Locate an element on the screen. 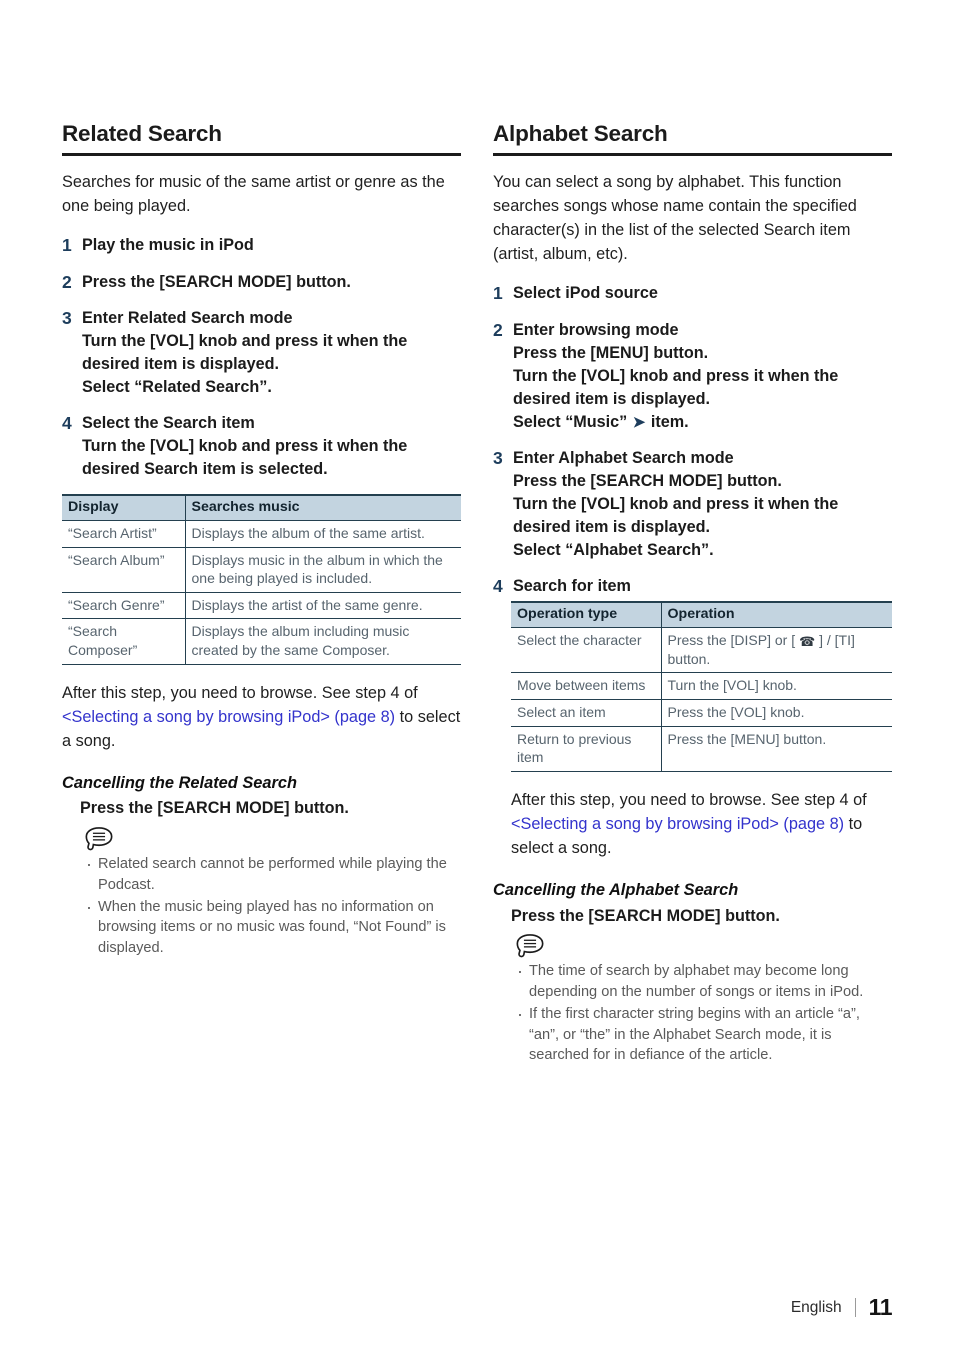 This screenshot has height=1354, width=954. step-sub-line-with-arrow: Select “Music” ➤ item. is located at coordinates (702, 422).